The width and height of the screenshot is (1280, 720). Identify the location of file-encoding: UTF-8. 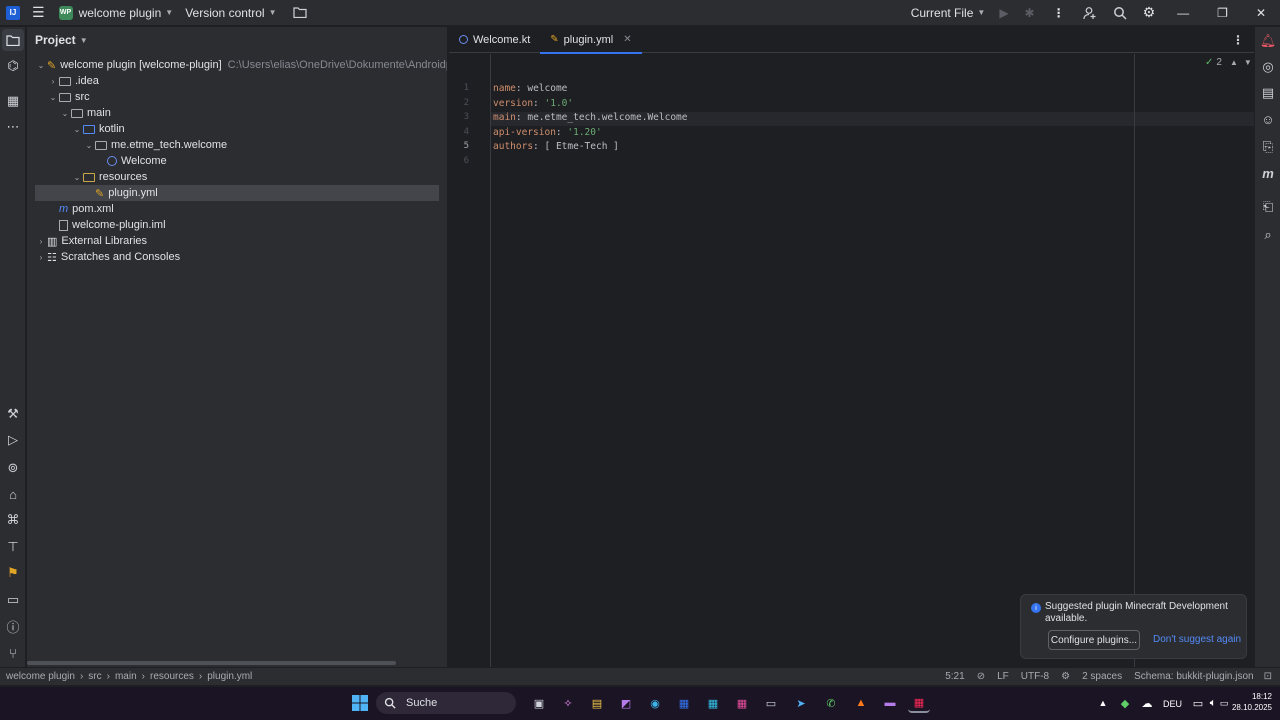
(1035, 676).